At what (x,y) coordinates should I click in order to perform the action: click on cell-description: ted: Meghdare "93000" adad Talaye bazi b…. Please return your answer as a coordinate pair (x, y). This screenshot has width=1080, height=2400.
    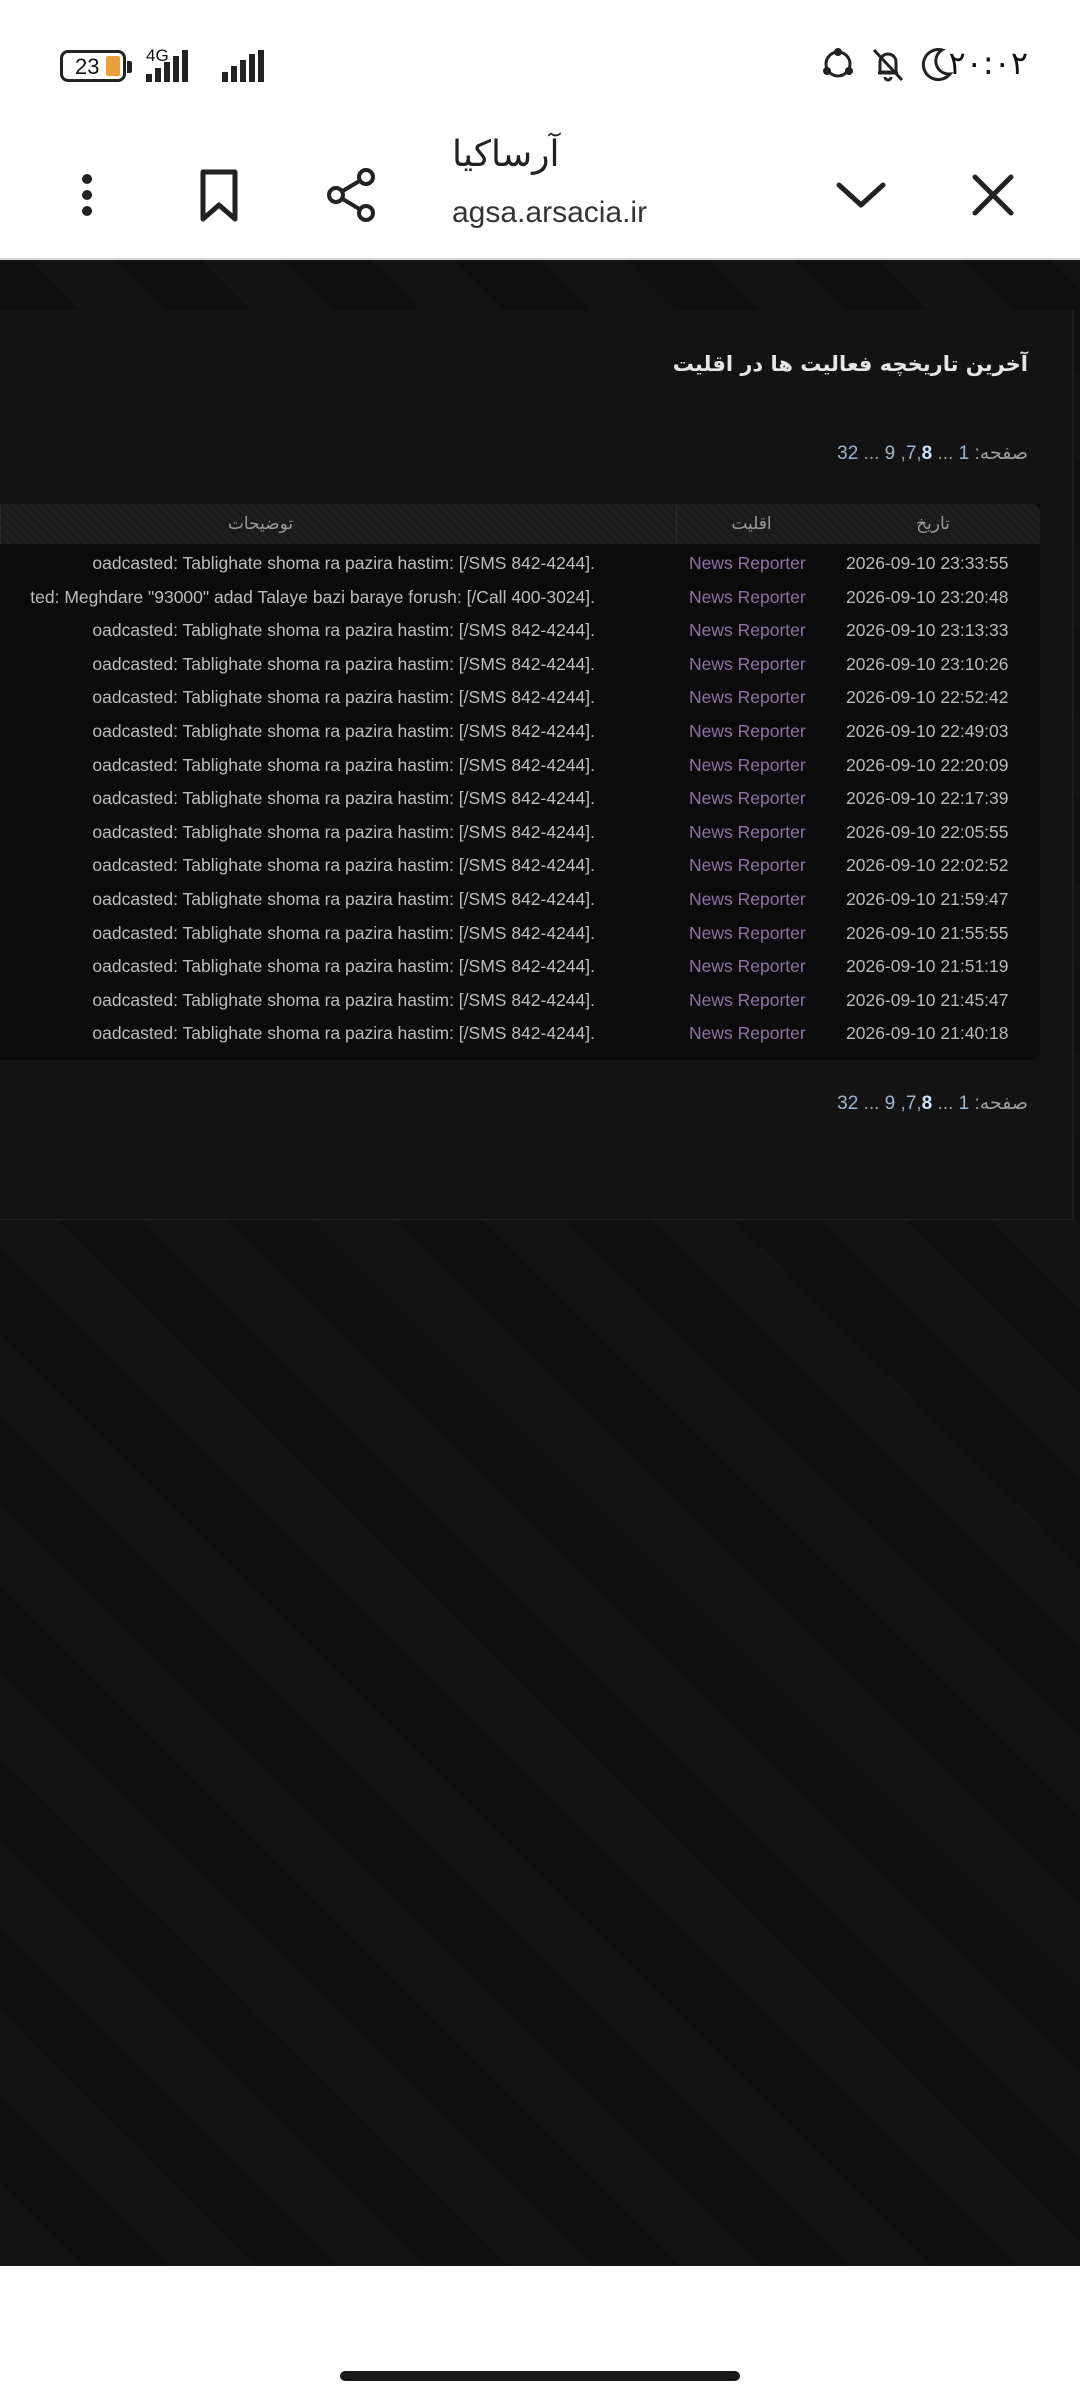
    Looking at the image, I should click on (312, 596).